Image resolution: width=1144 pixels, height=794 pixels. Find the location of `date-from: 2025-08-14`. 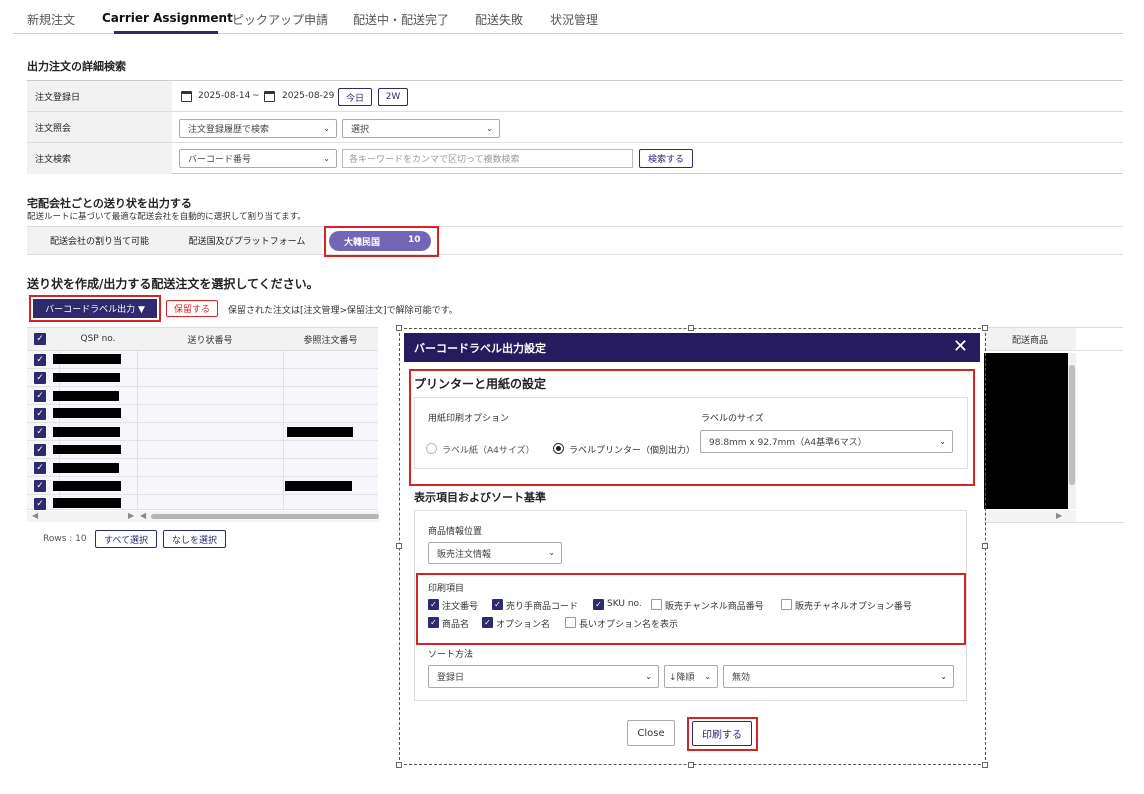

date-from: 2025-08-14 is located at coordinates (224, 96).